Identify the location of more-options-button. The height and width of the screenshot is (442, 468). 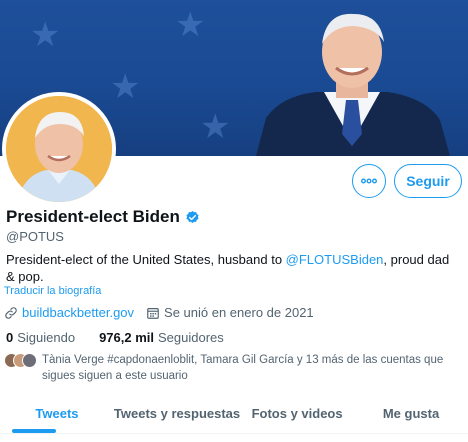
(369, 181).